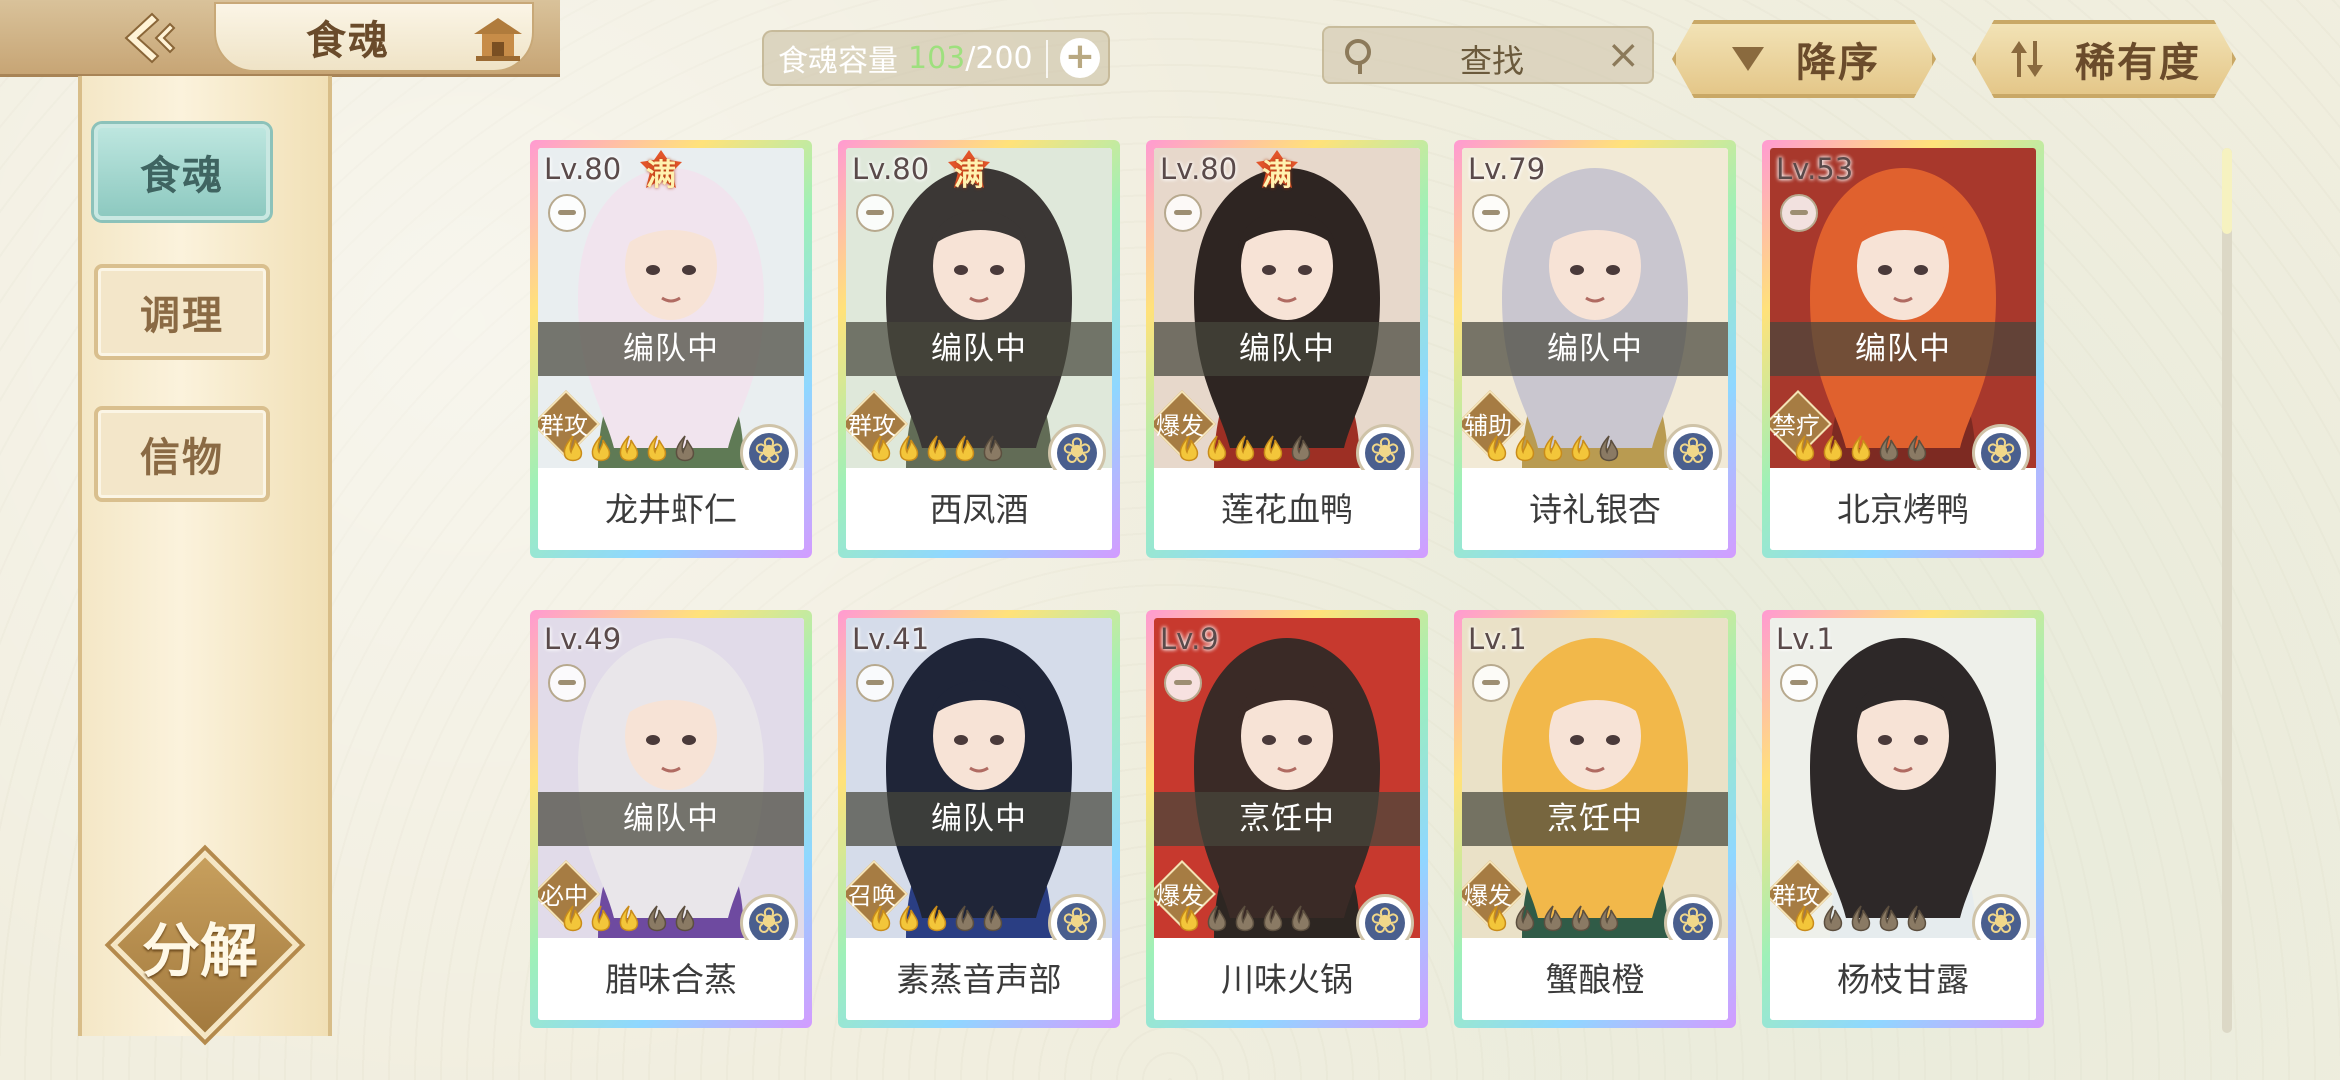 The width and height of the screenshot is (2340, 1080). Describe the element at coordinates (150, 38) in the screenshot. I see `back-button` at that location.